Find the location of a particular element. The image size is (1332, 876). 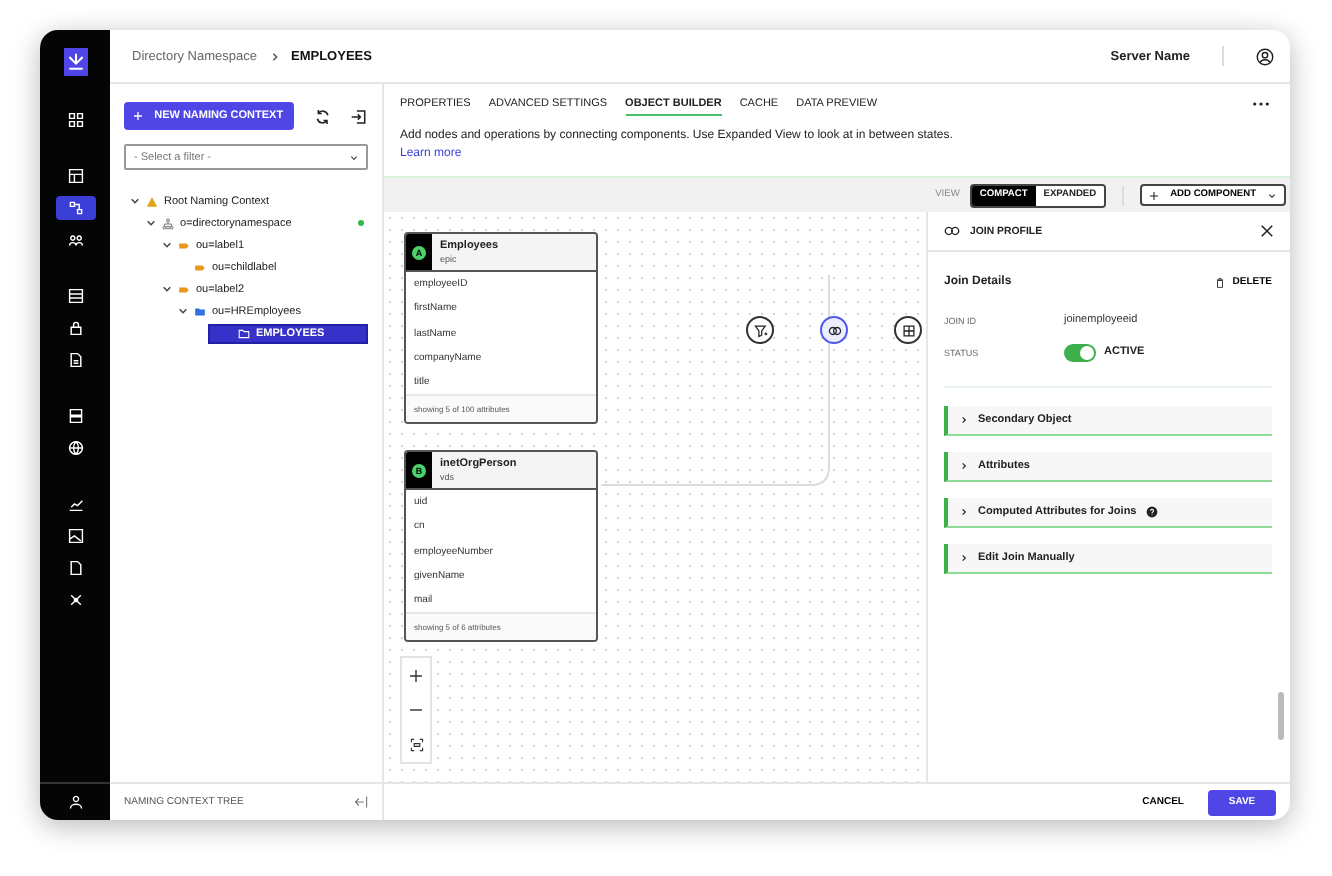

logo-icon is located at coordinates (75, 62).